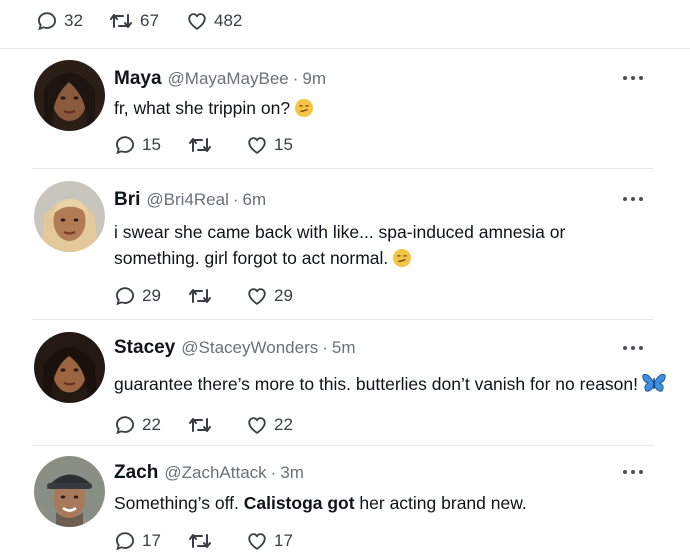 The width and height of the screenshot is (690, 552). Describe the element at coordinates (228, 79) in the screenshot. I see `author-handle: @MayaMayBee` at that location.